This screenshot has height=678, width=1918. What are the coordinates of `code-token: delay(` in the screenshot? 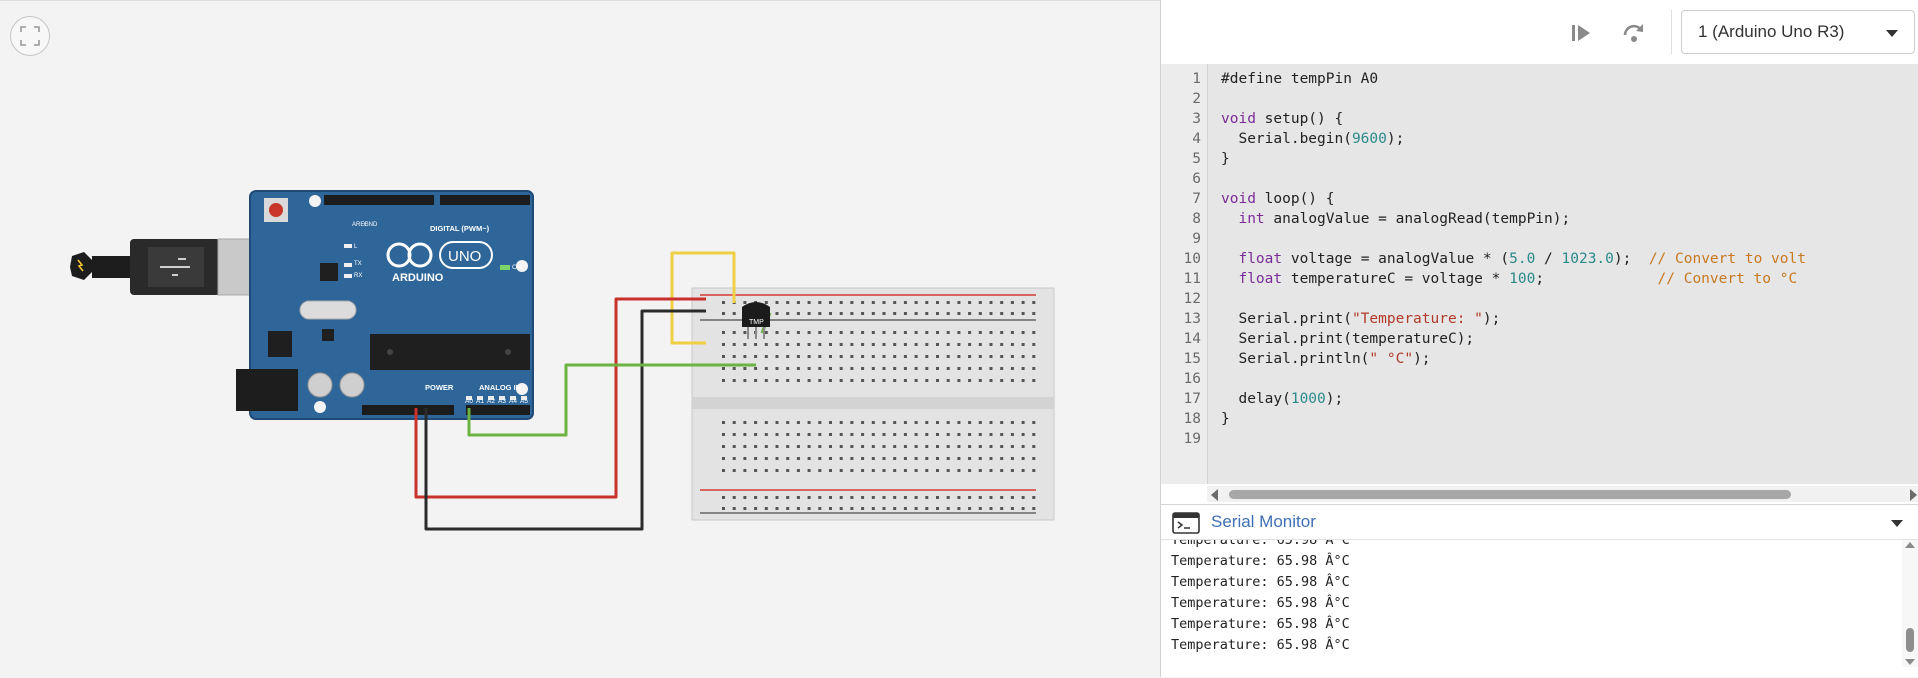 It's located at (1256, 399).